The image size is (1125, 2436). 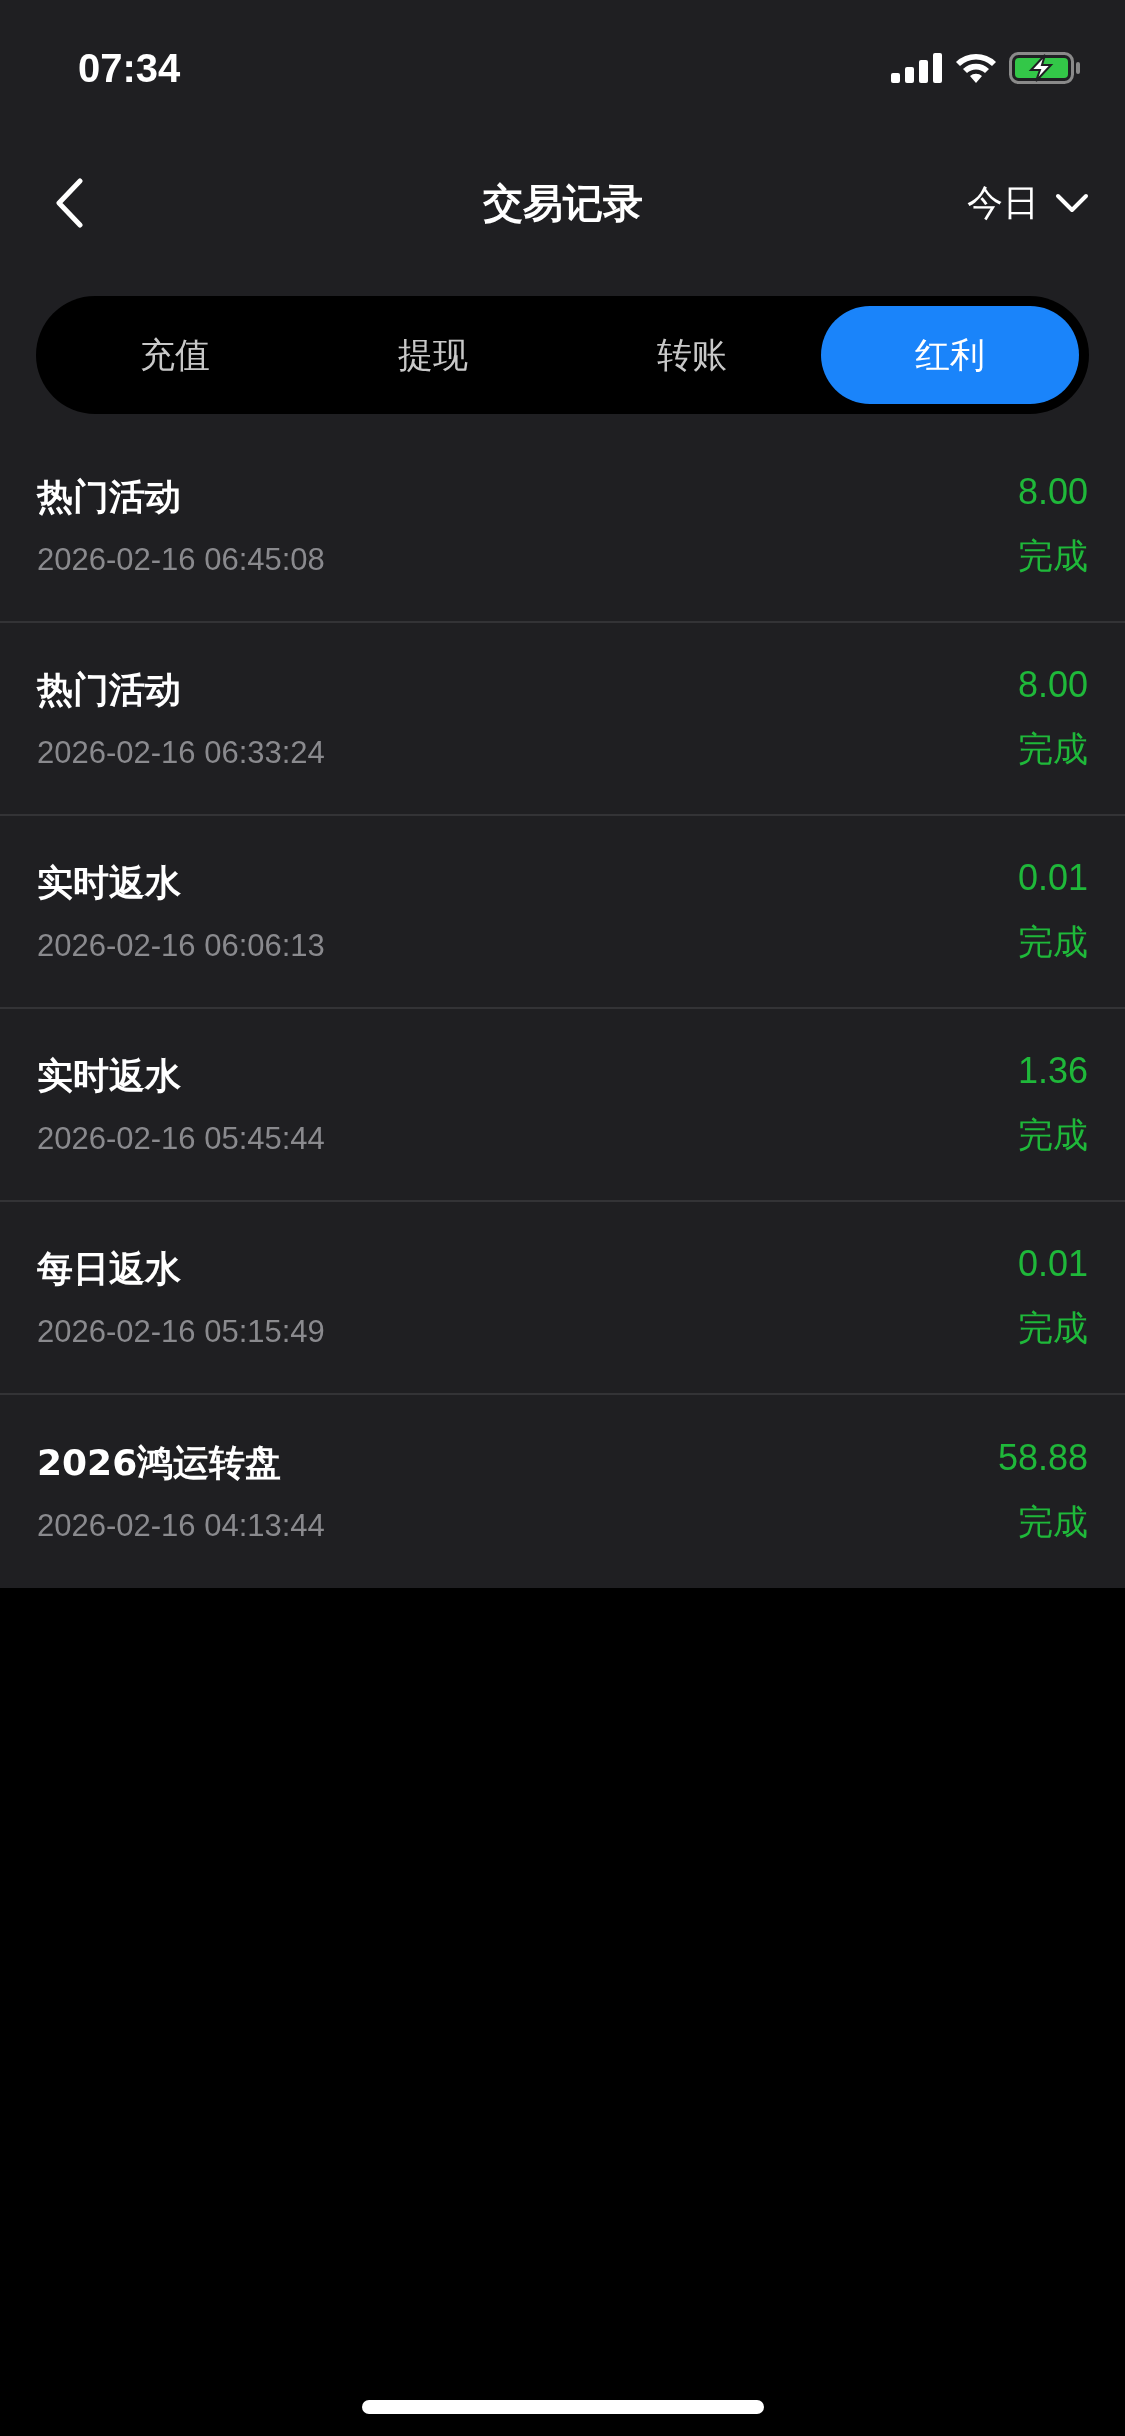 I want to click on record-amount: 58.88, so click(x=1042, y=1458).